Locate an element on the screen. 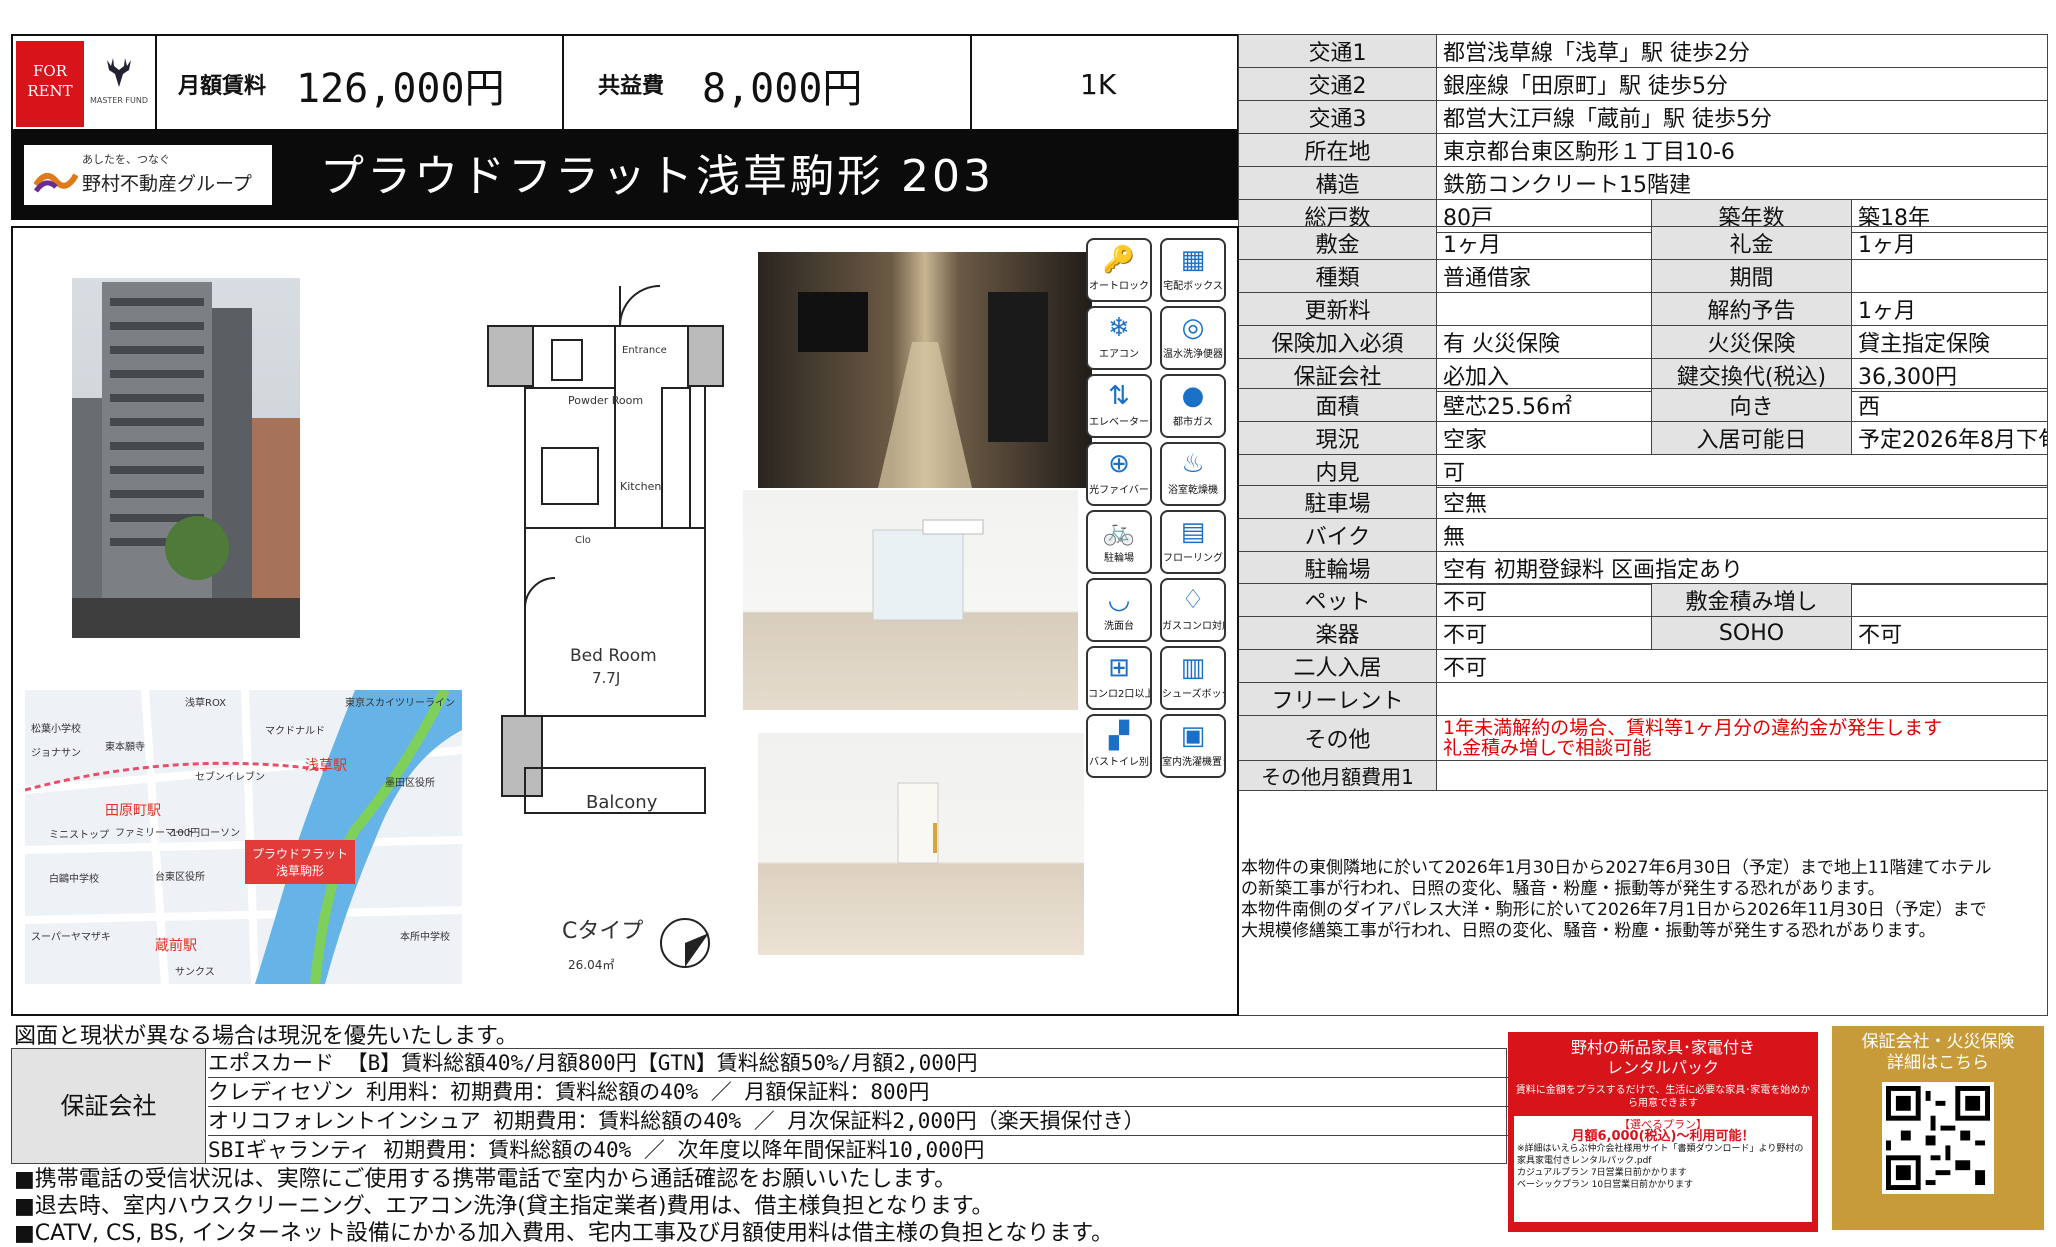  bath-dryer-icon: ♨ is located at coordinates (1193, 464).